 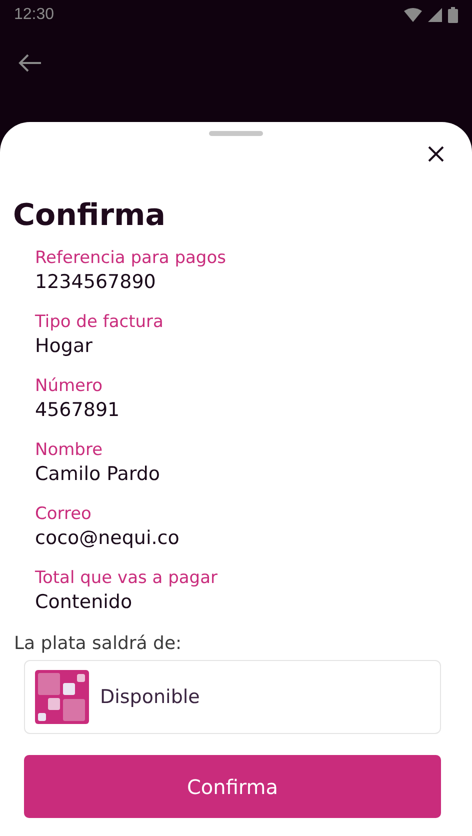 What do you see at coordinates (69, 450) in the screenshot?
I see `field-label: Nombre` at bounding box center [69, 450].